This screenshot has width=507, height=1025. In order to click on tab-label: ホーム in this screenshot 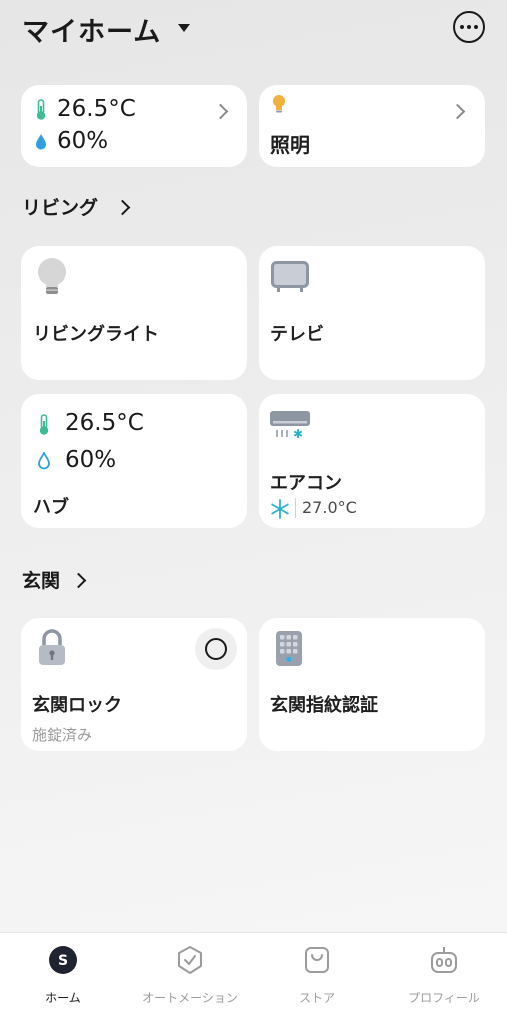, I will do `click(63, 998)`.